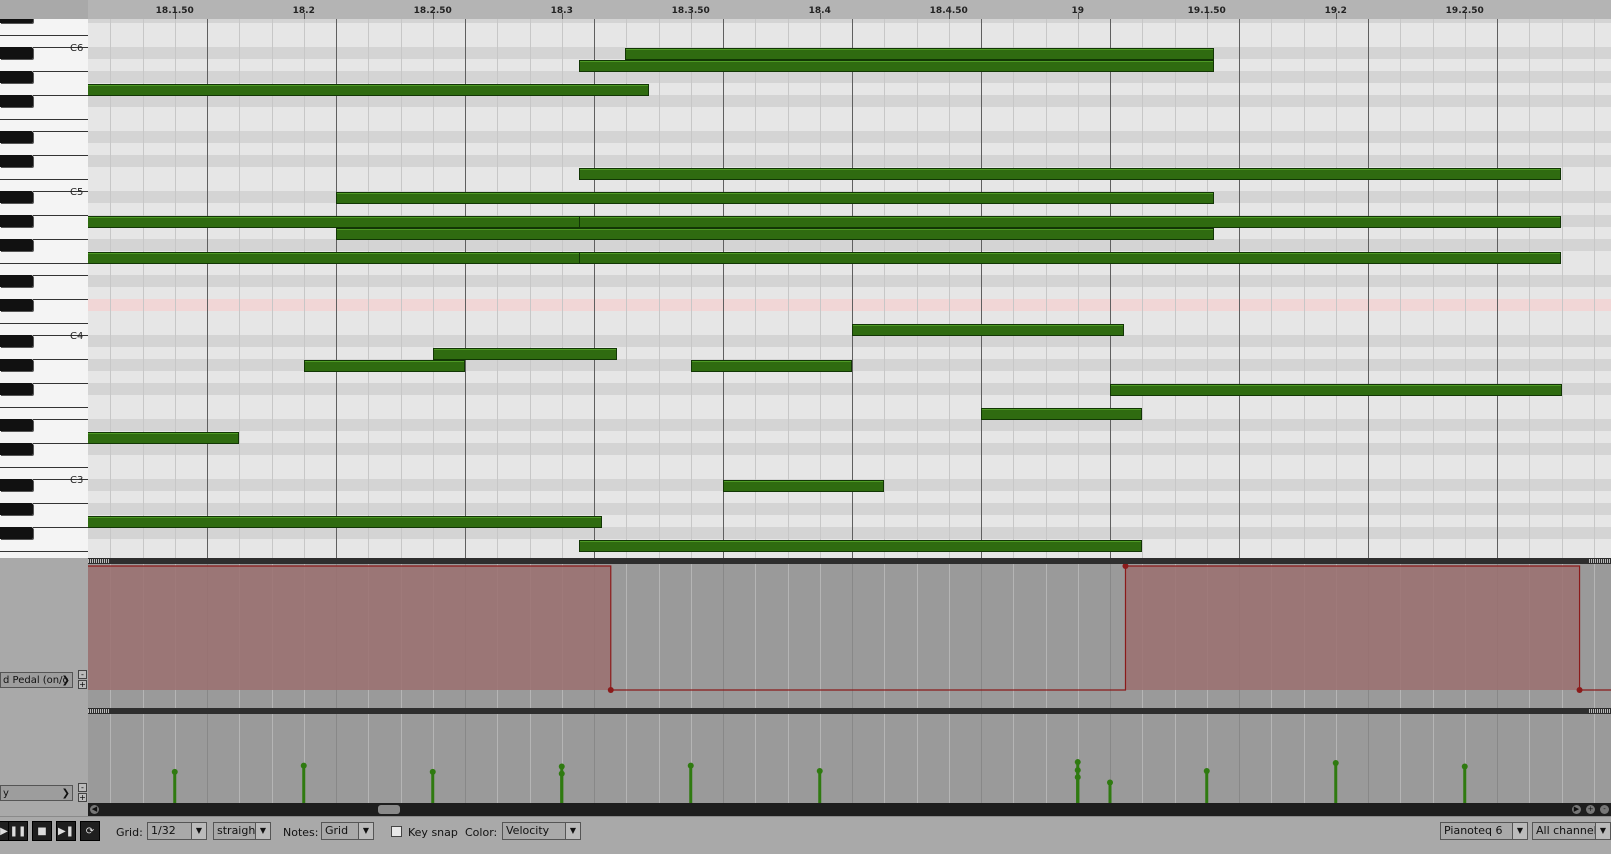  I want to click on velocity-lane-selector: y ❯, so click(36, 793).